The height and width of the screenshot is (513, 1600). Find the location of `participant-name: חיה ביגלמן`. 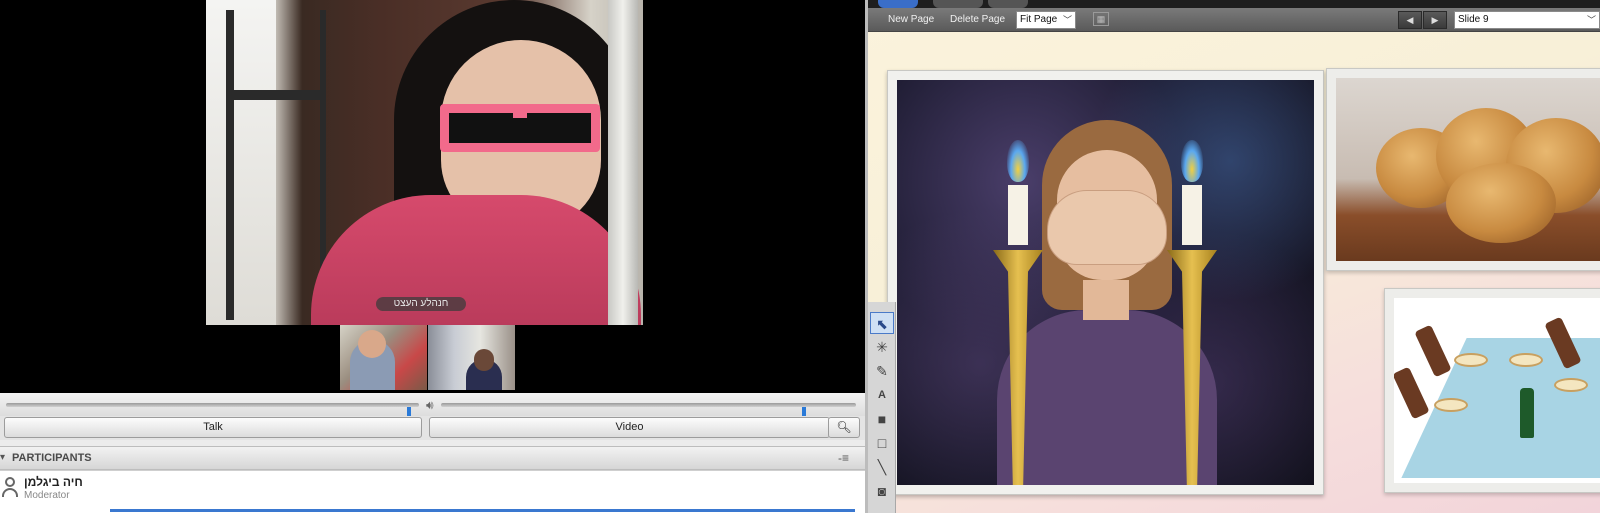

participant-name: חיה ביגלמן is located at coordinates (53, 482).